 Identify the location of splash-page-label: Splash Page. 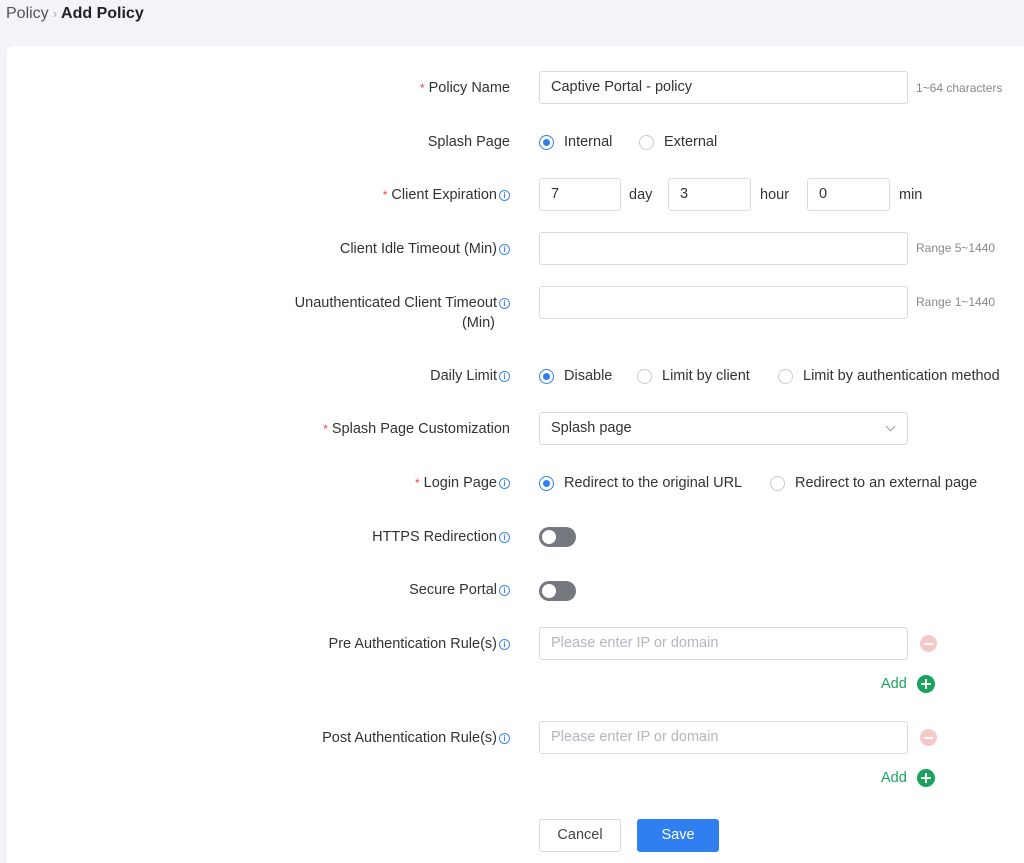
(468, 142).